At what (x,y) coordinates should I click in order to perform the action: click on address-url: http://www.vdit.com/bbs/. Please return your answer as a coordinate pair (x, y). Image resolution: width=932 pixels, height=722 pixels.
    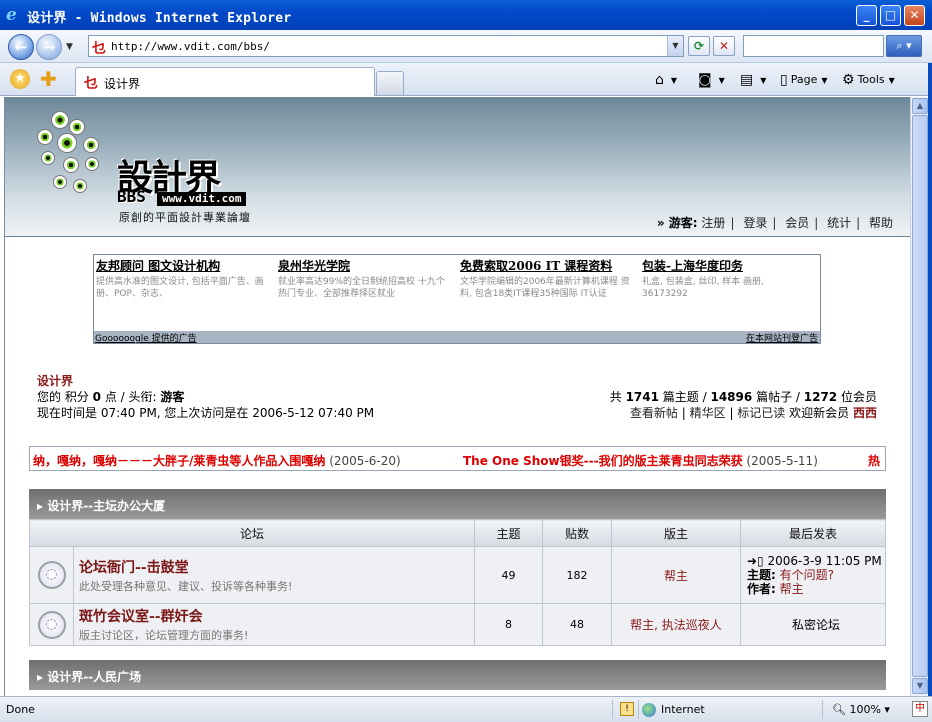
    Looking at the image, I should click on (190, 46).